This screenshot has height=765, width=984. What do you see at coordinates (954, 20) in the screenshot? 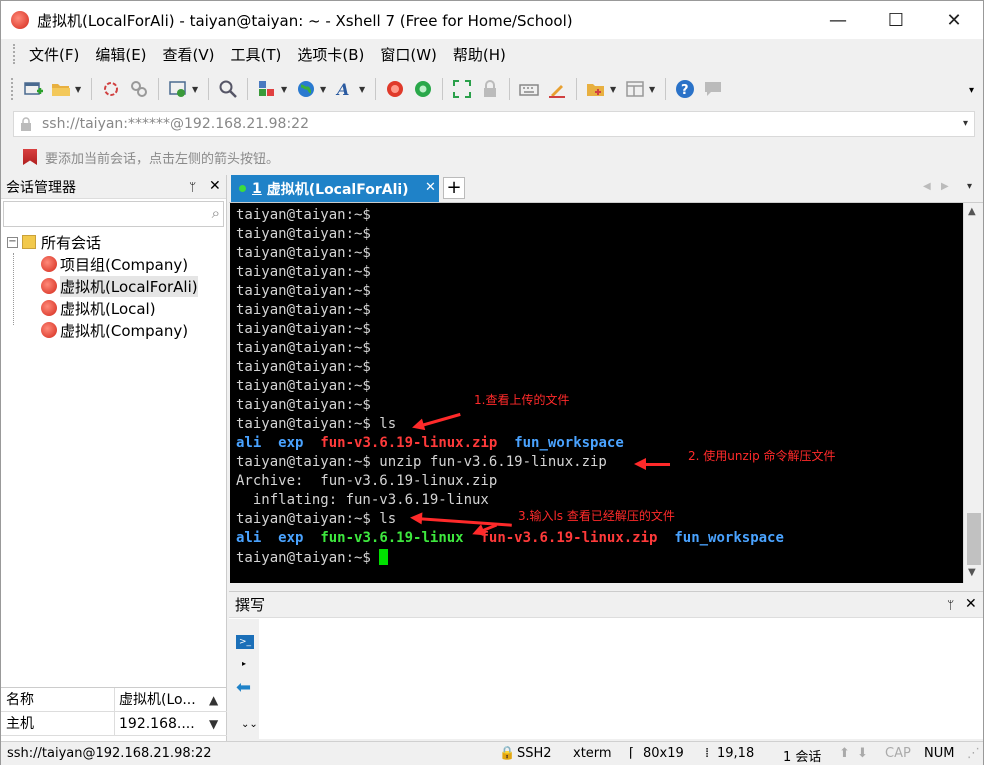
I see `close-button: ✕` at bounding box center [954, 20].